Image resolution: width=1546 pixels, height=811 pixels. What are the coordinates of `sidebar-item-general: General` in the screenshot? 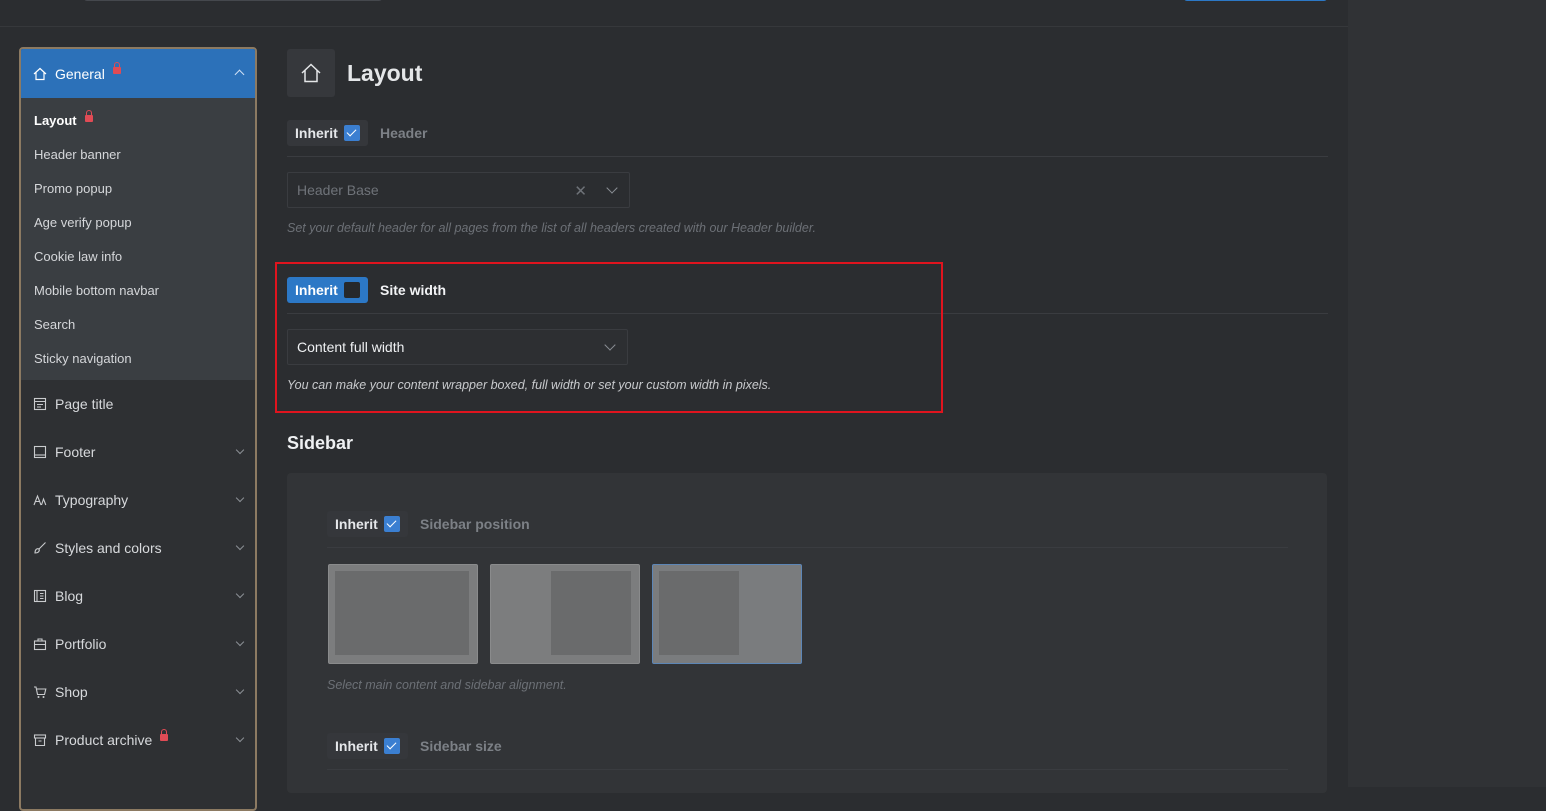 It's located at (138, 73).